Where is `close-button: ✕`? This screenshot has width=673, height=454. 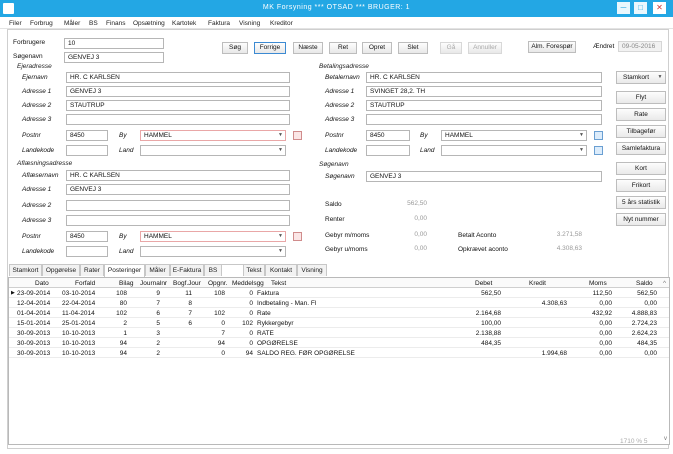
close-button: ✕ is located at coordinates (659, 8).